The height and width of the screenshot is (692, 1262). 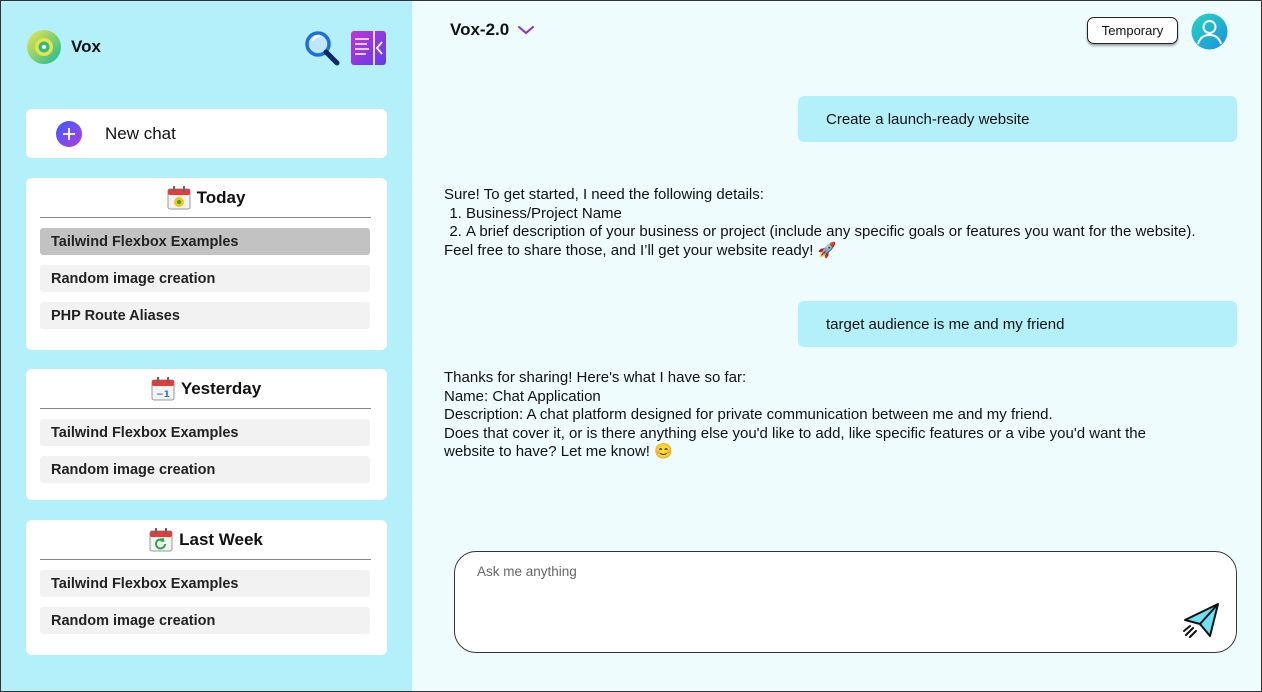 I want to click on model-selector: Vox-2.0, so click(x=492, y=30).